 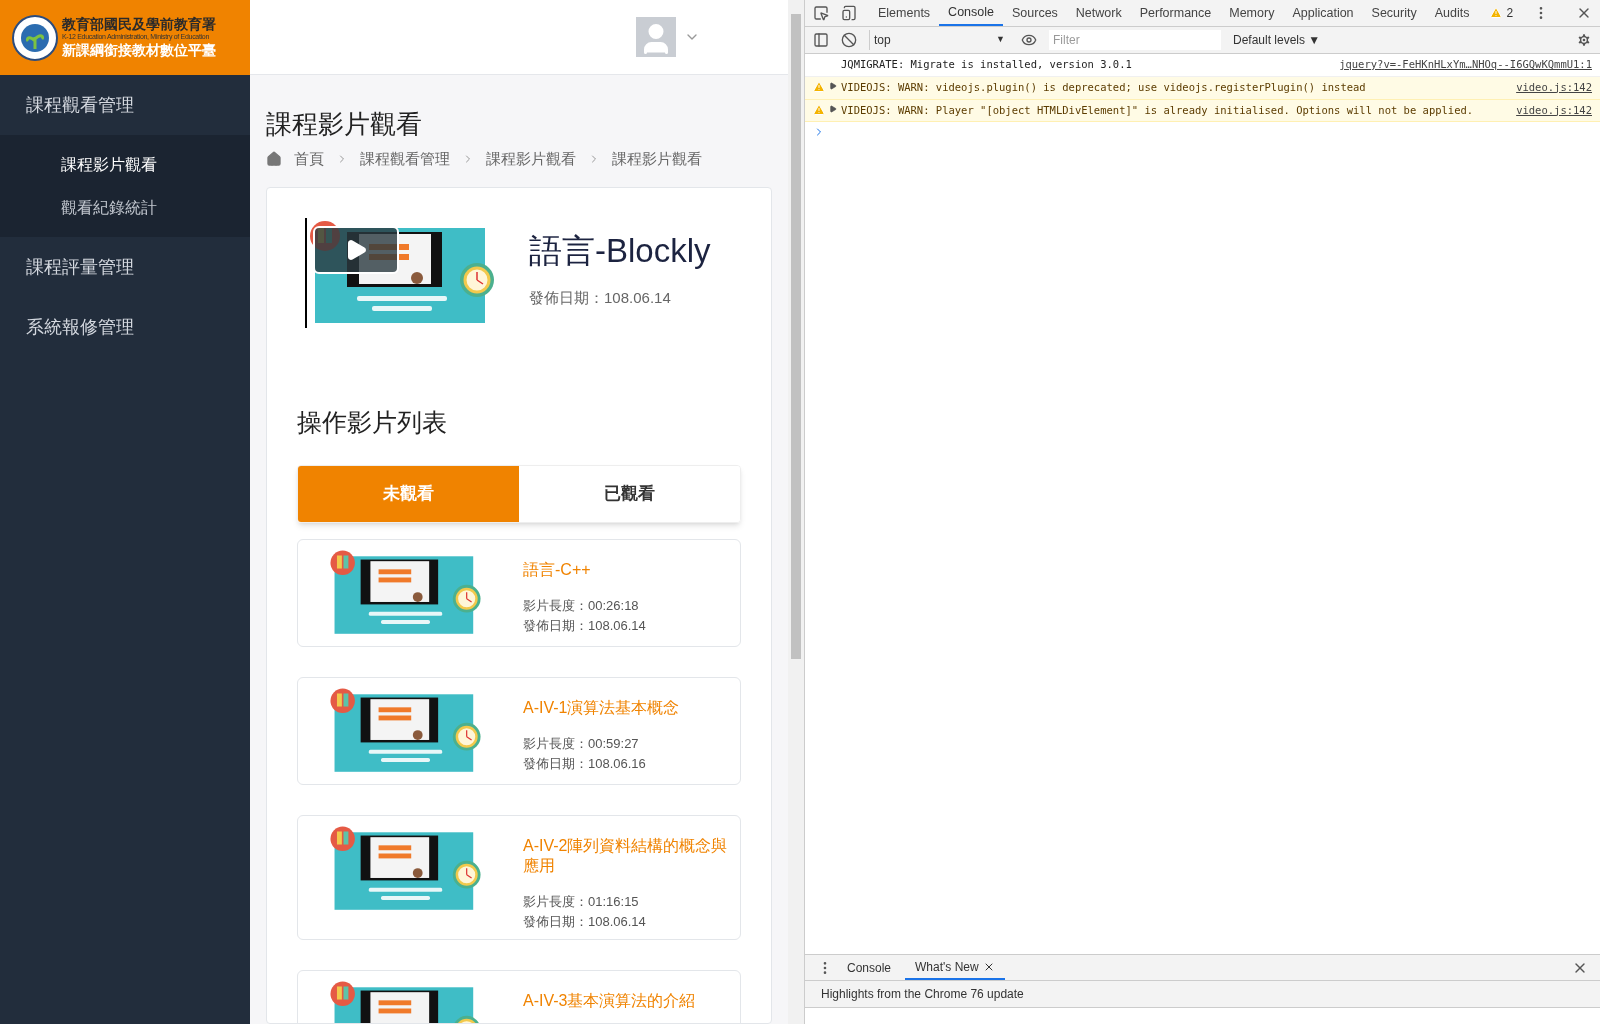 What do you see at coordinates (1104, 87) in the screenshot?
I see `message-text: VIDEOJS: WARN: videojs.plugin() is deprecated; use videojs.registerPlugin() instead` at bounding box center [1104, 87].